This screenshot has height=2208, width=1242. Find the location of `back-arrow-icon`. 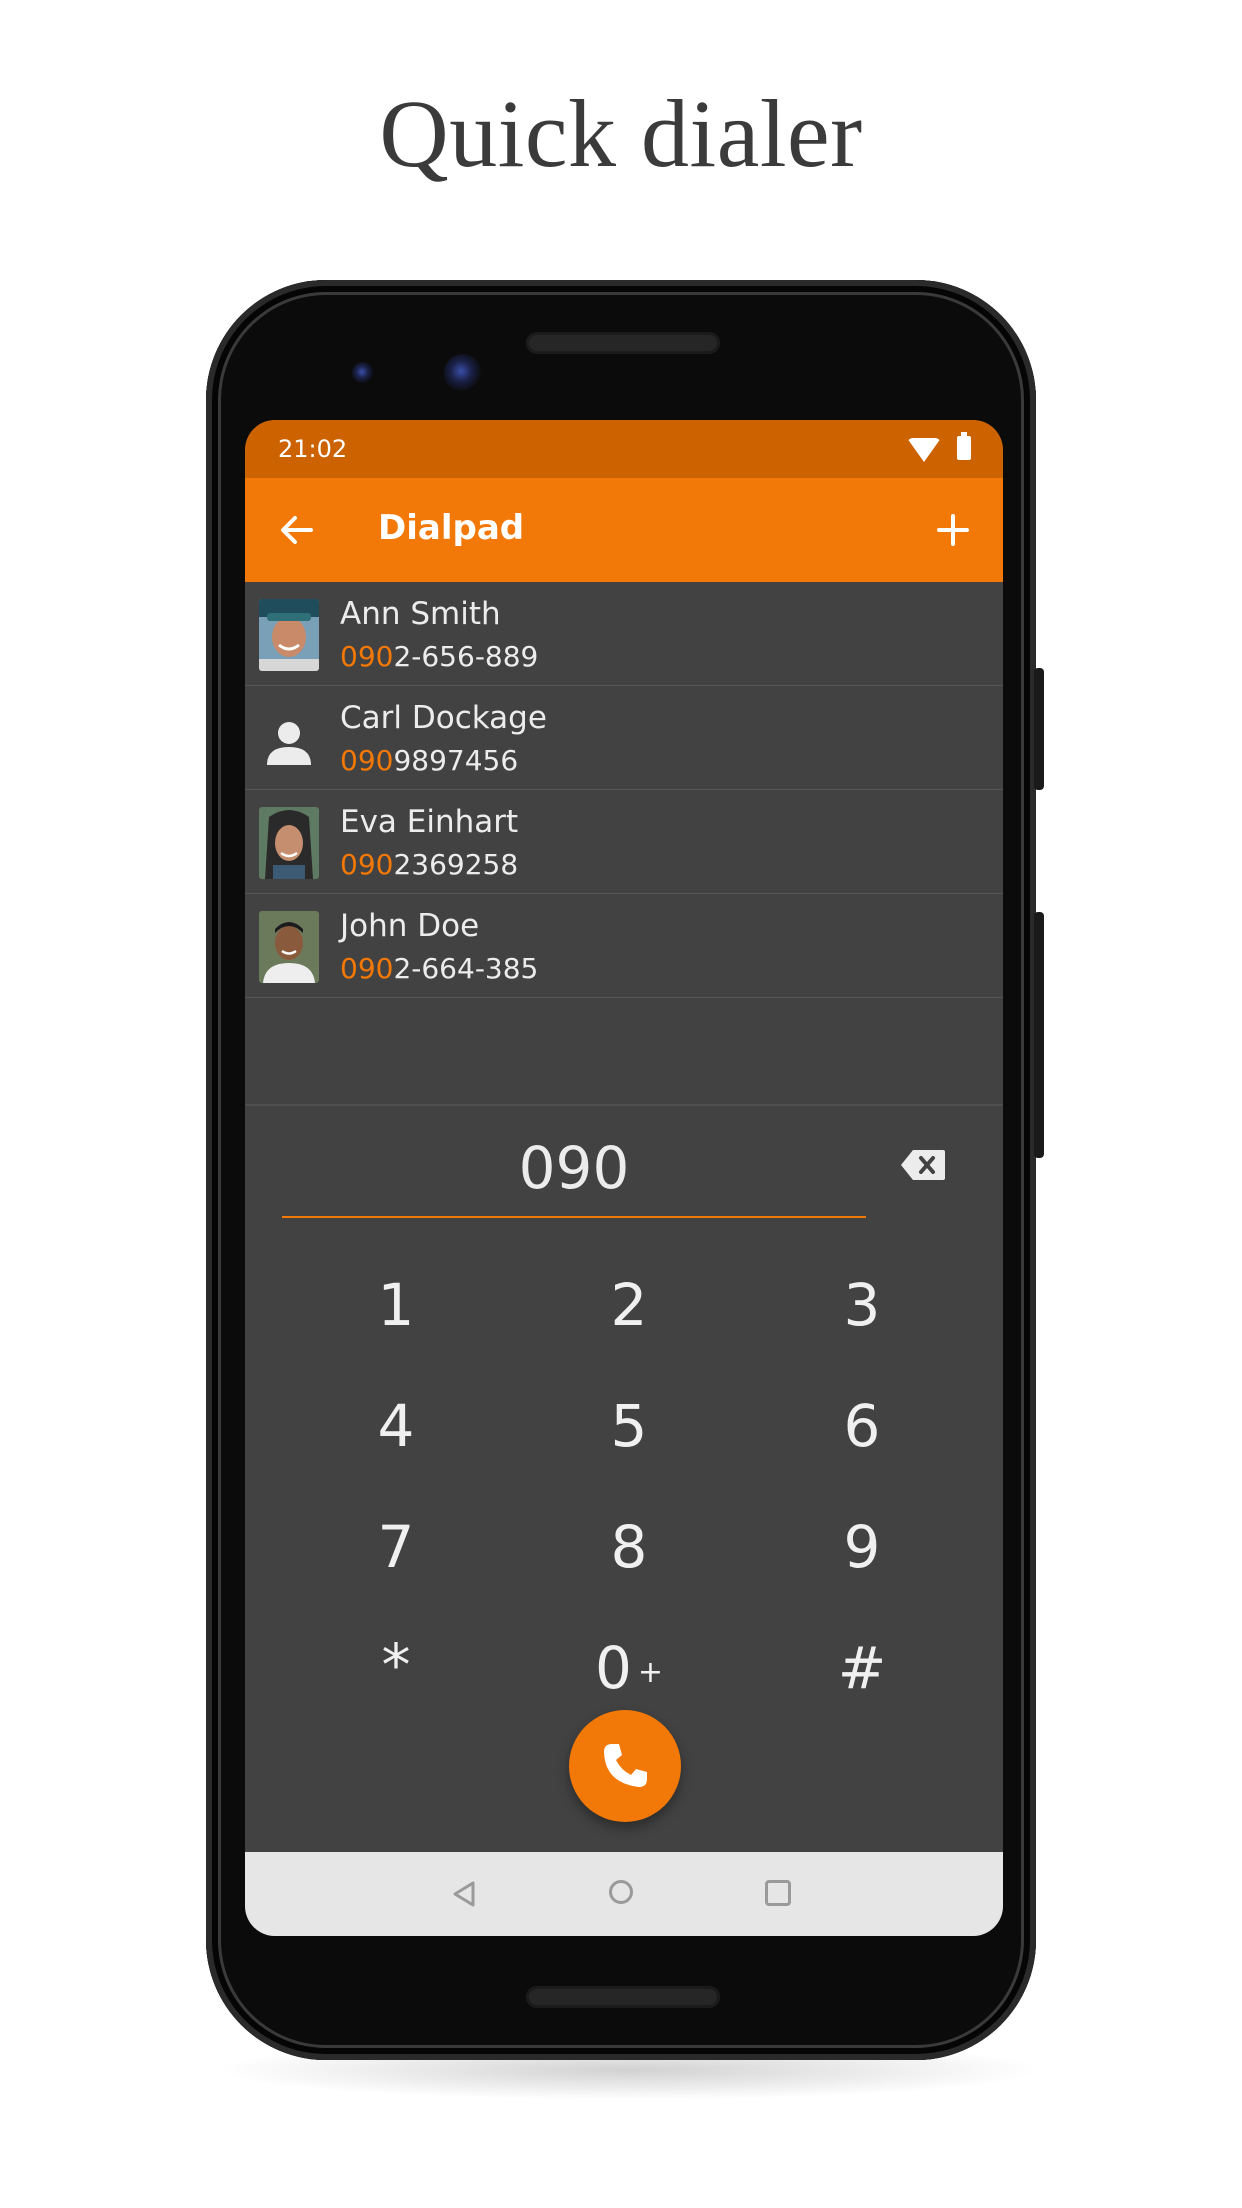

back-arrow-icon is located at coordinates (297, 530).